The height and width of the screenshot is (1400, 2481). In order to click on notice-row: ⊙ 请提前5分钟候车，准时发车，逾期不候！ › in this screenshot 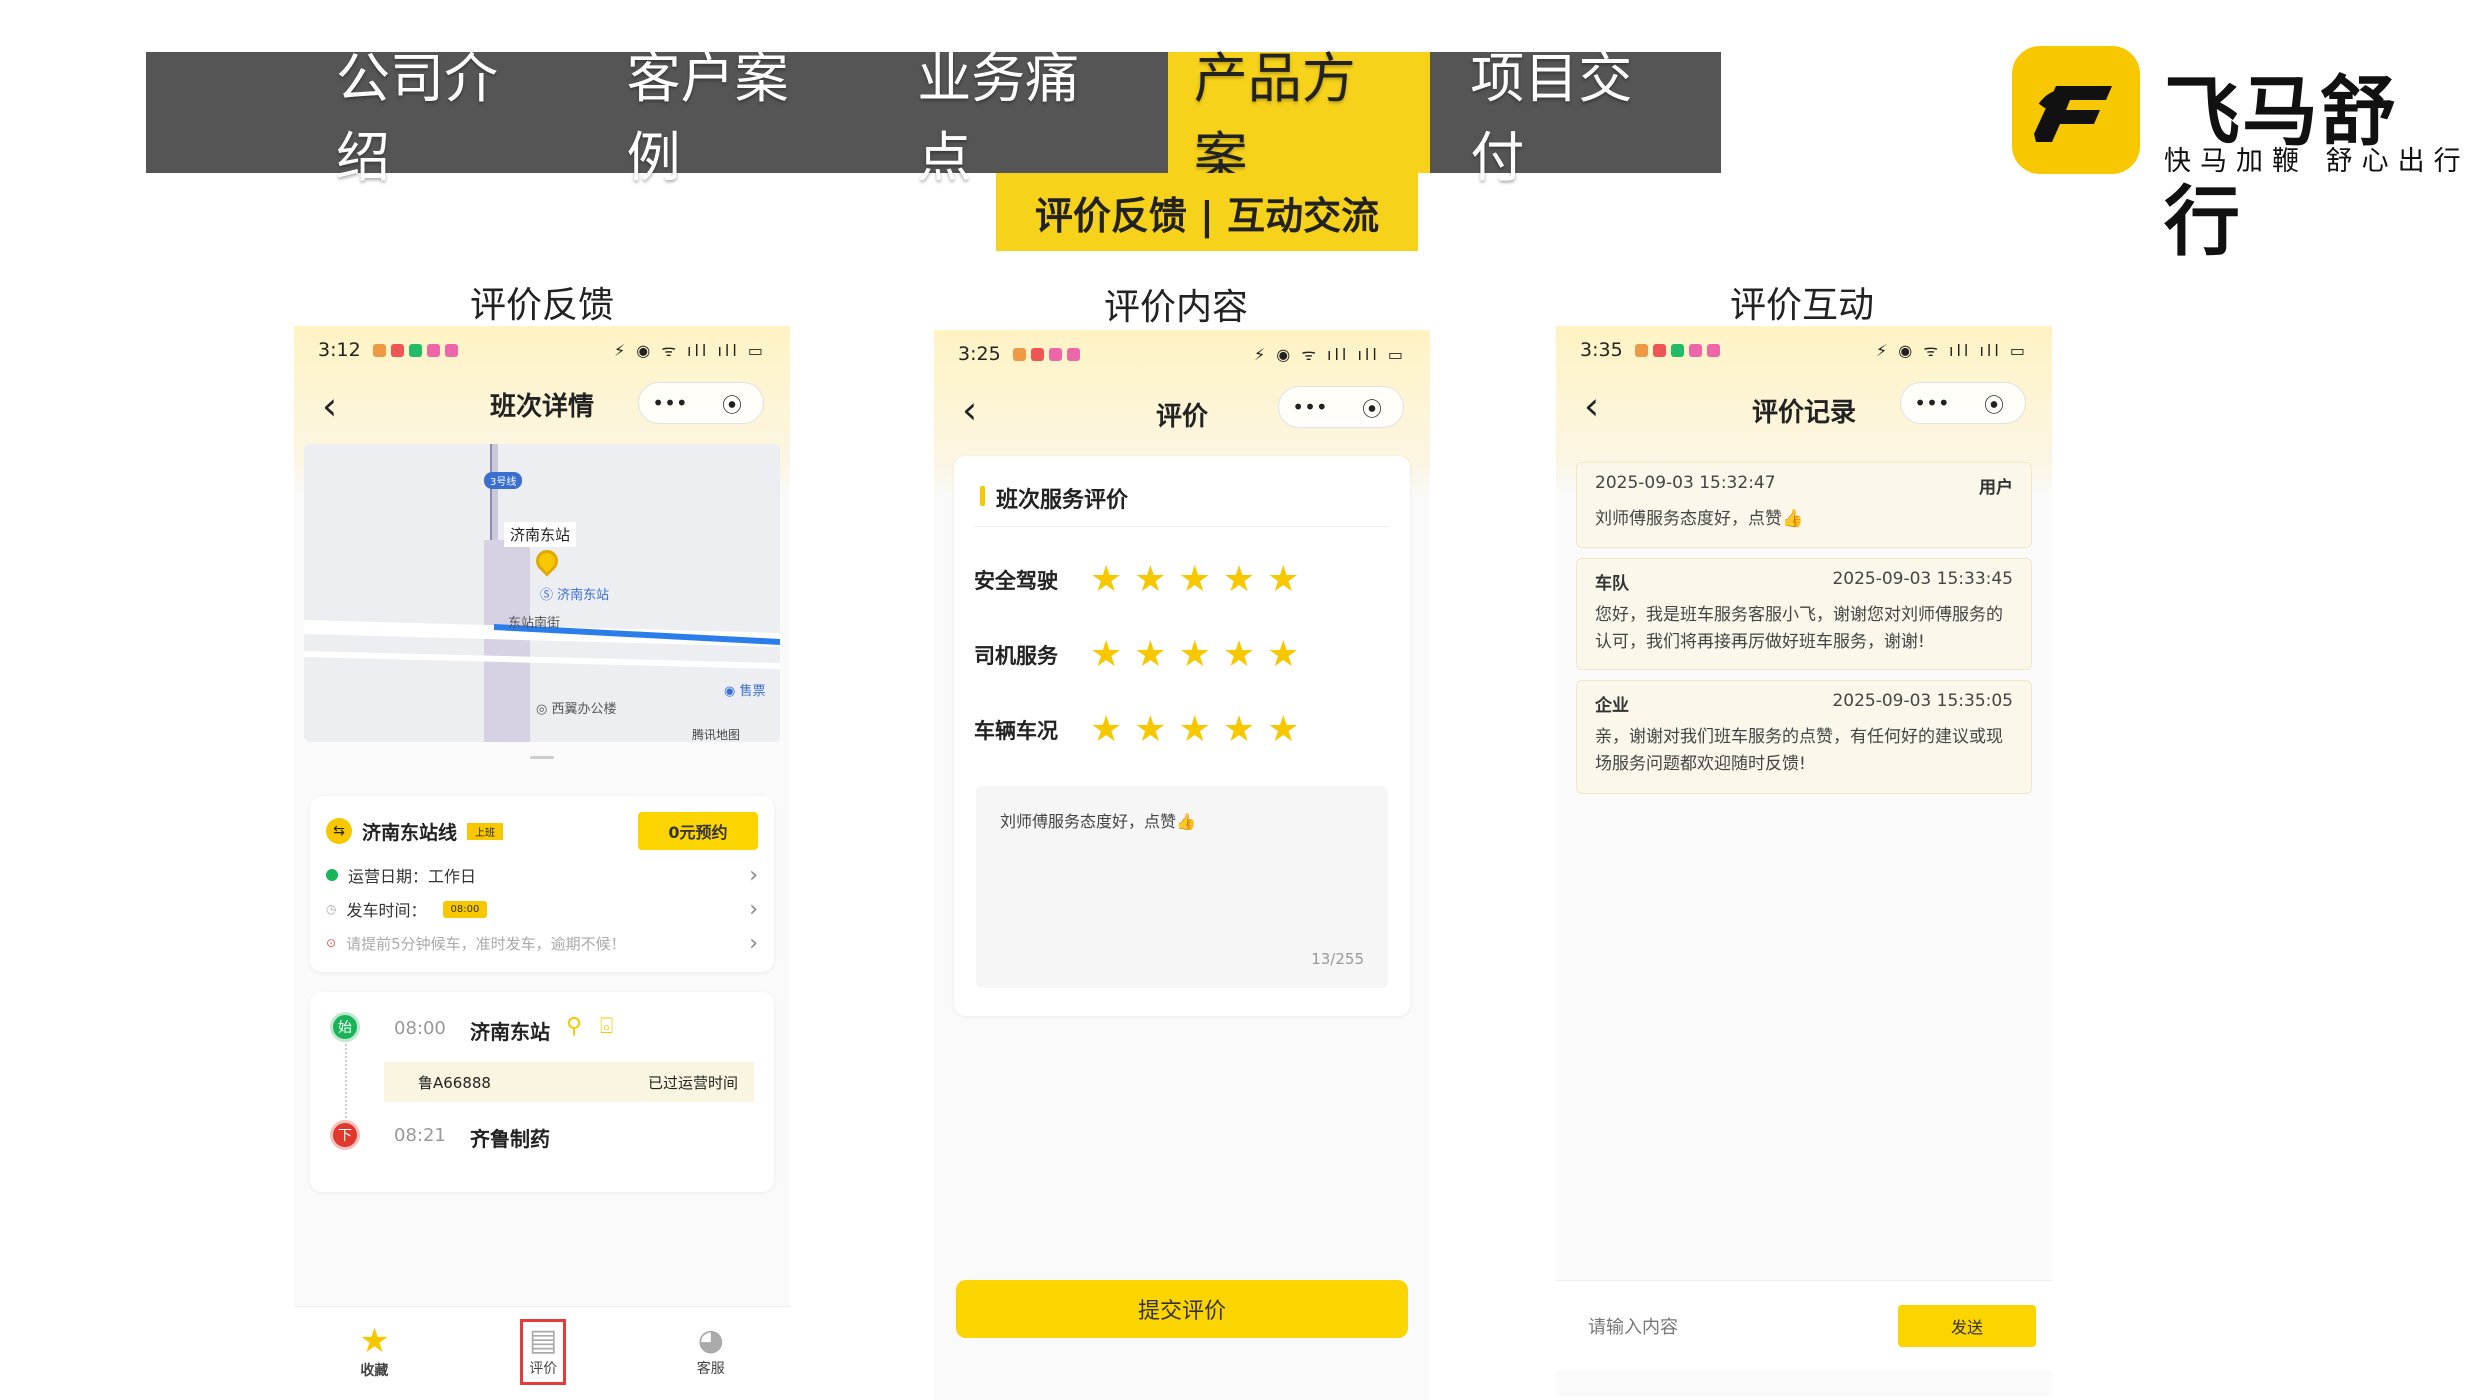, I will do `click(542, 943)`.